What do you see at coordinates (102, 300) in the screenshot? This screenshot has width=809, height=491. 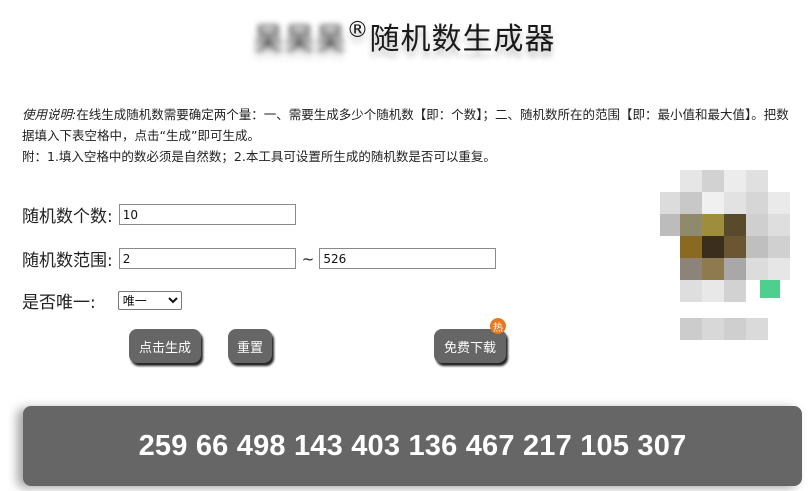 I see `unique-row: 是否唯一: 唯一` at bounding box center [102, 300].